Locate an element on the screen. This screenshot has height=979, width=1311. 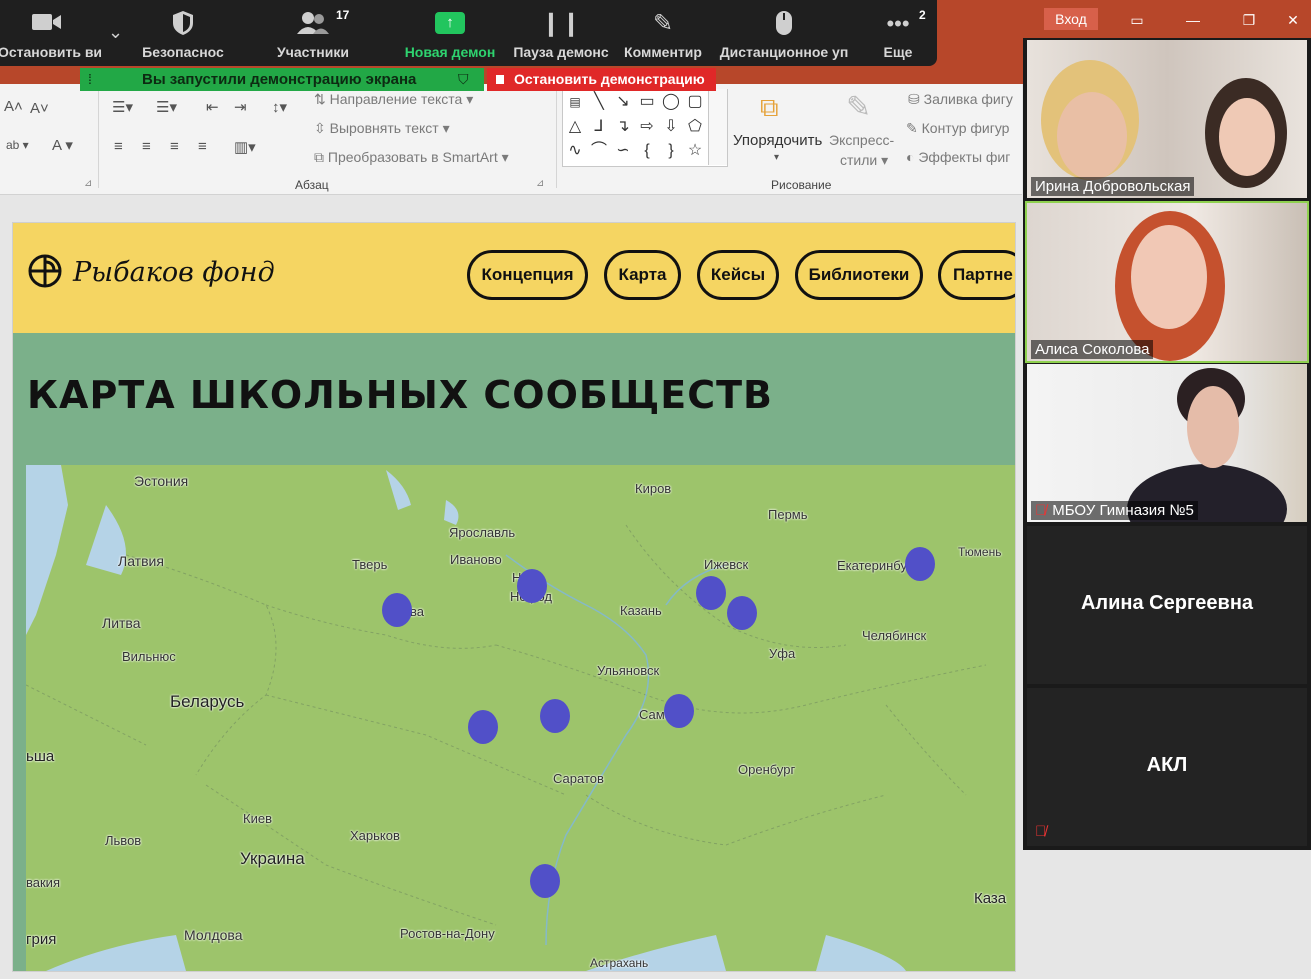
stop-share-button: Остановить демонстрацию is located at coordinates (601, 79).